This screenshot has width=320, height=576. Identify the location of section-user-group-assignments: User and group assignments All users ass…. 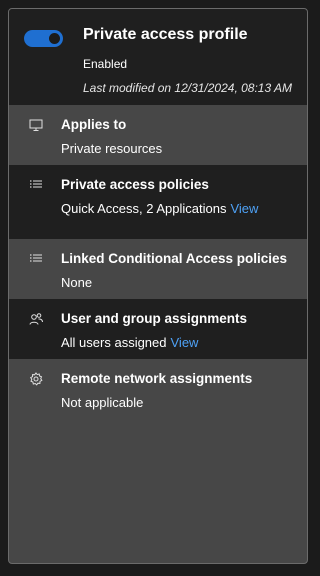
(158, 329).